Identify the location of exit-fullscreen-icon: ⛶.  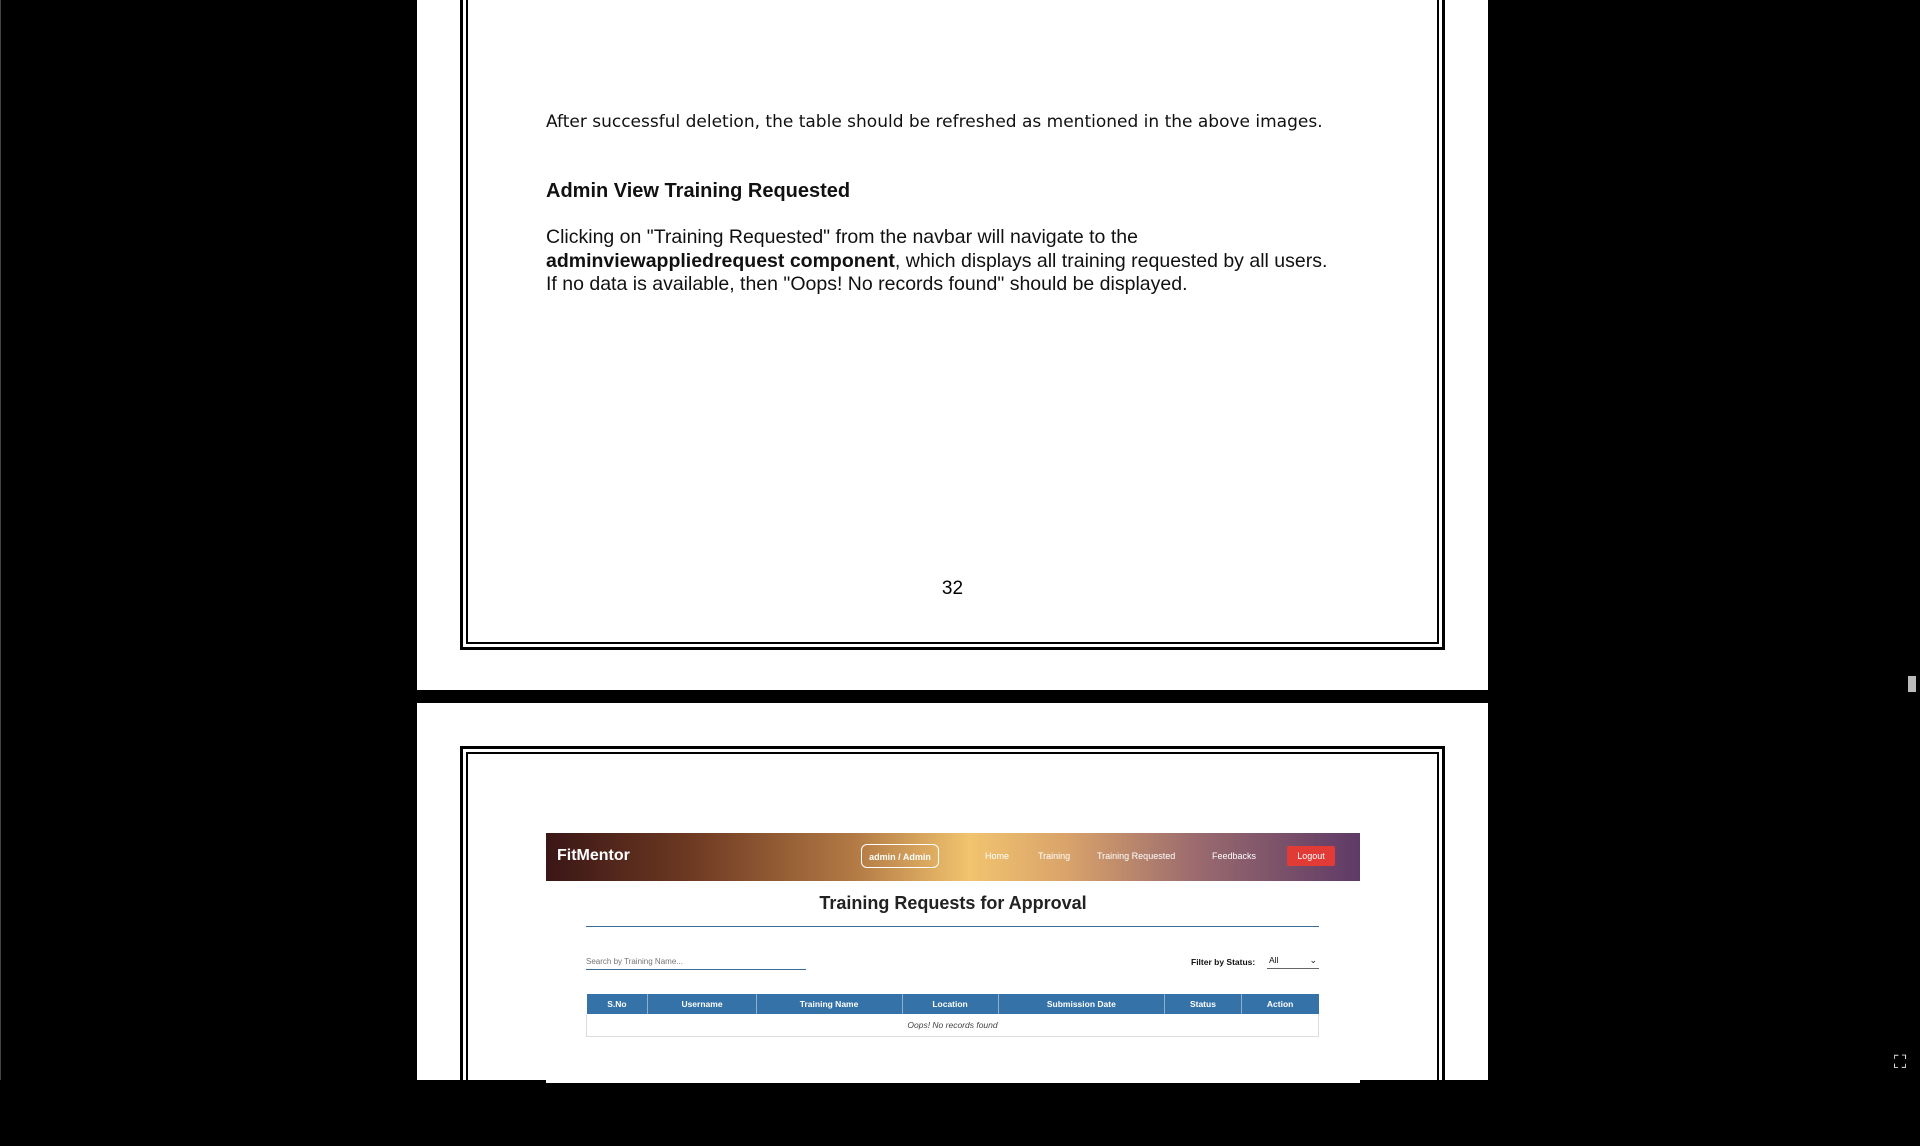
(1900, 1062).